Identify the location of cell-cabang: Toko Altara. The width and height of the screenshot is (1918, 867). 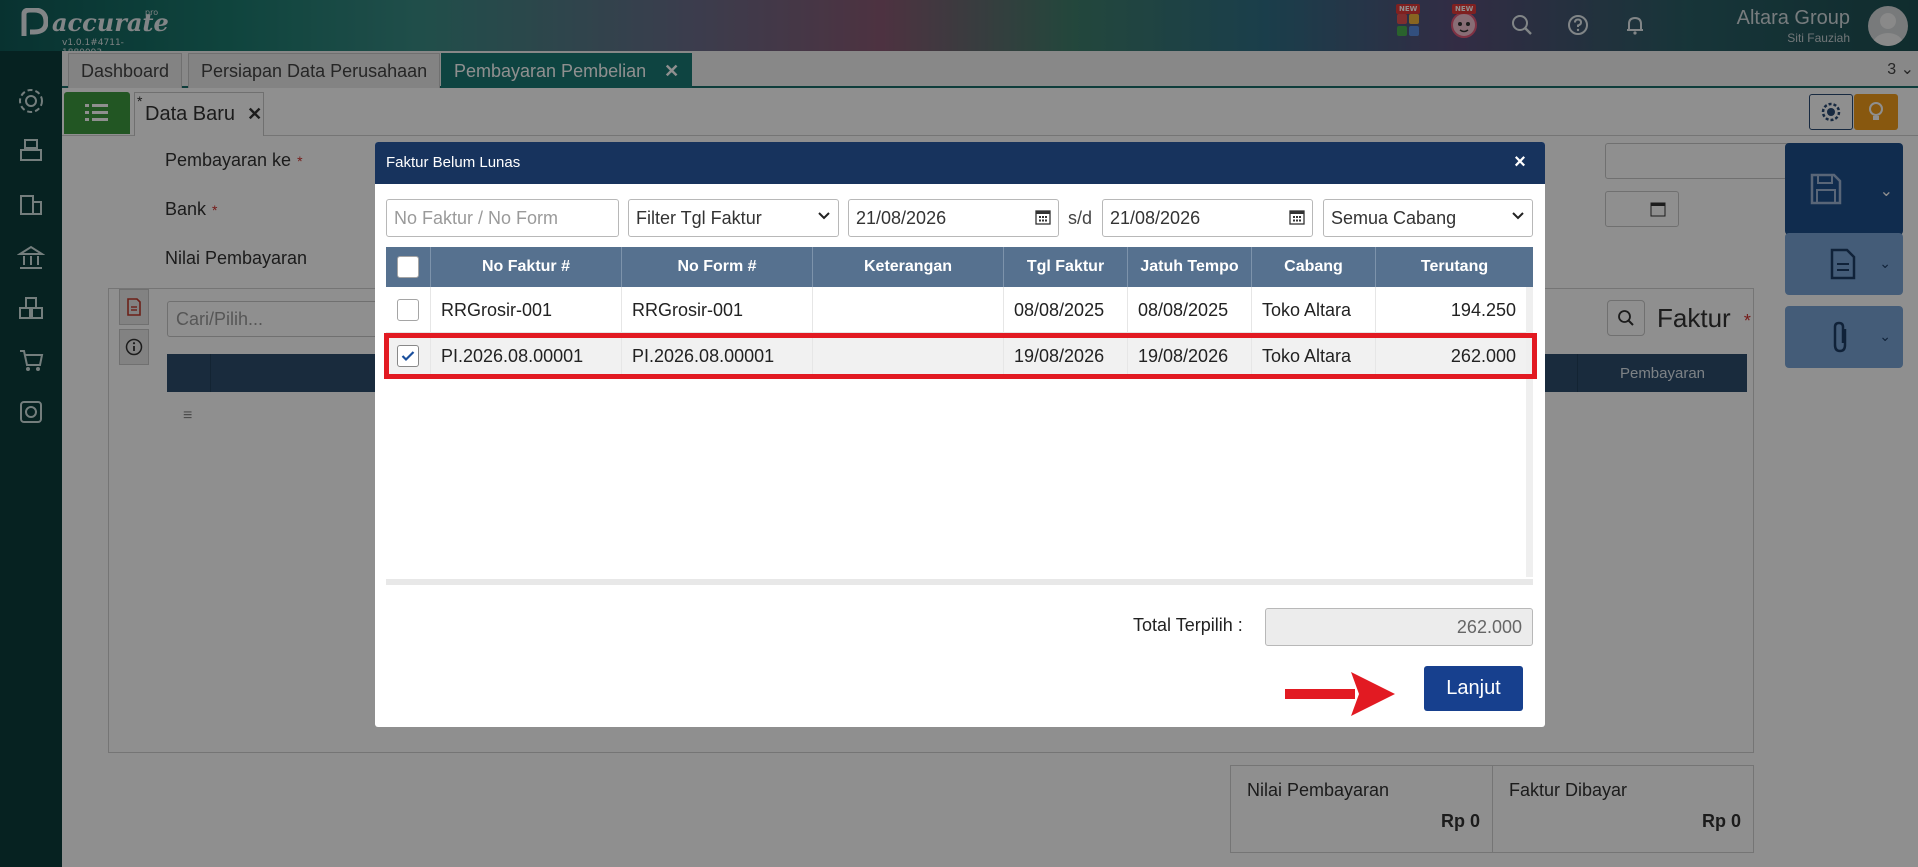
(1314, 310).